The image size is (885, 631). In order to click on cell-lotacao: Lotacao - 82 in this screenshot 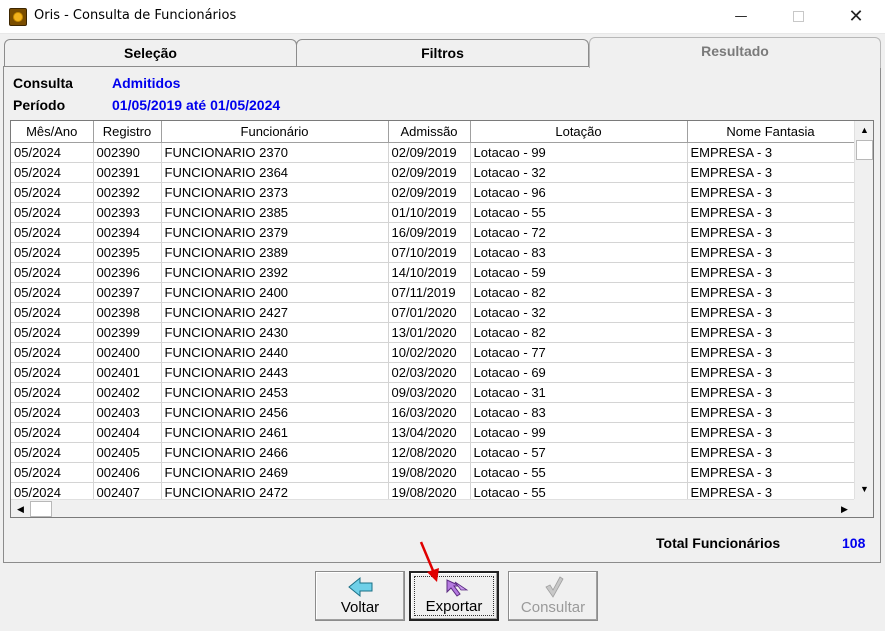, I will do `click(579, 332)`.